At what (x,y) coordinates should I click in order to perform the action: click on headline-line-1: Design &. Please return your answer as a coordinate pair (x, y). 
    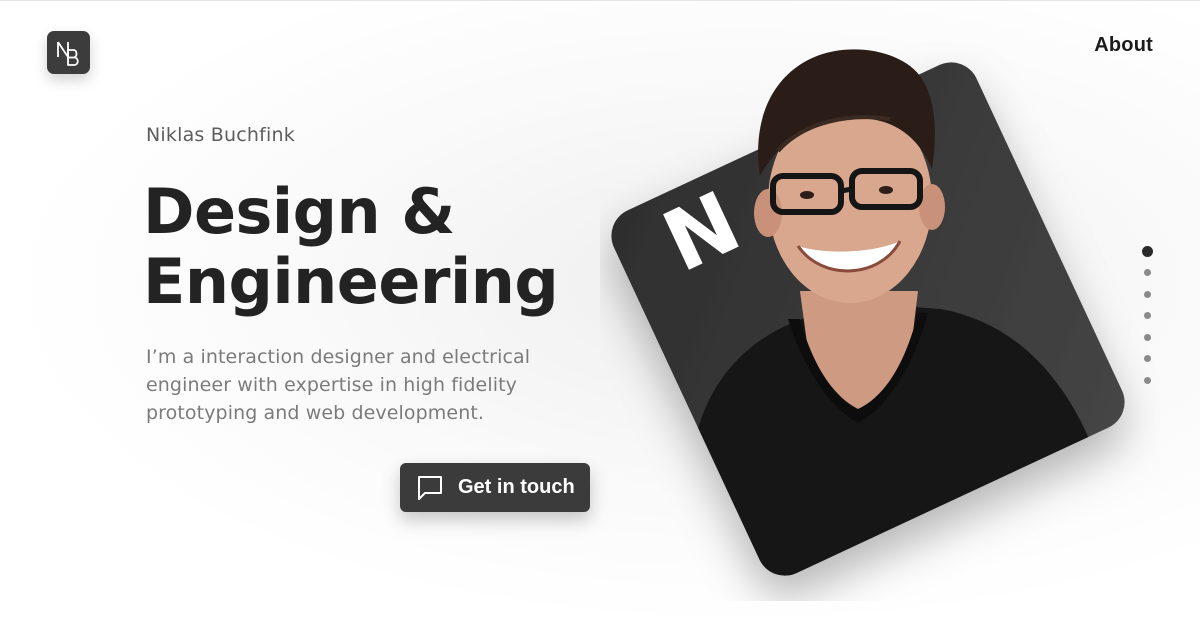
    Looking at the image, I should click on (299, 211).